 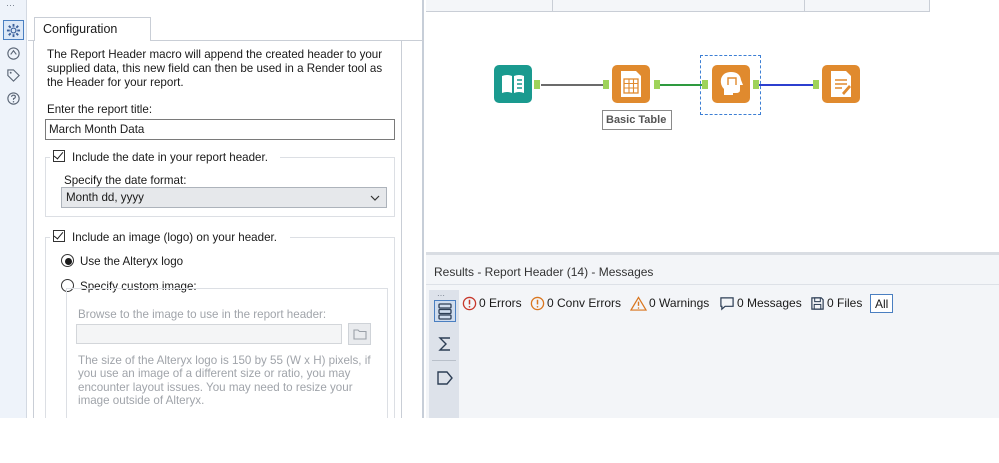 I want to click on messages-view-button, so click(x=445, y=311).